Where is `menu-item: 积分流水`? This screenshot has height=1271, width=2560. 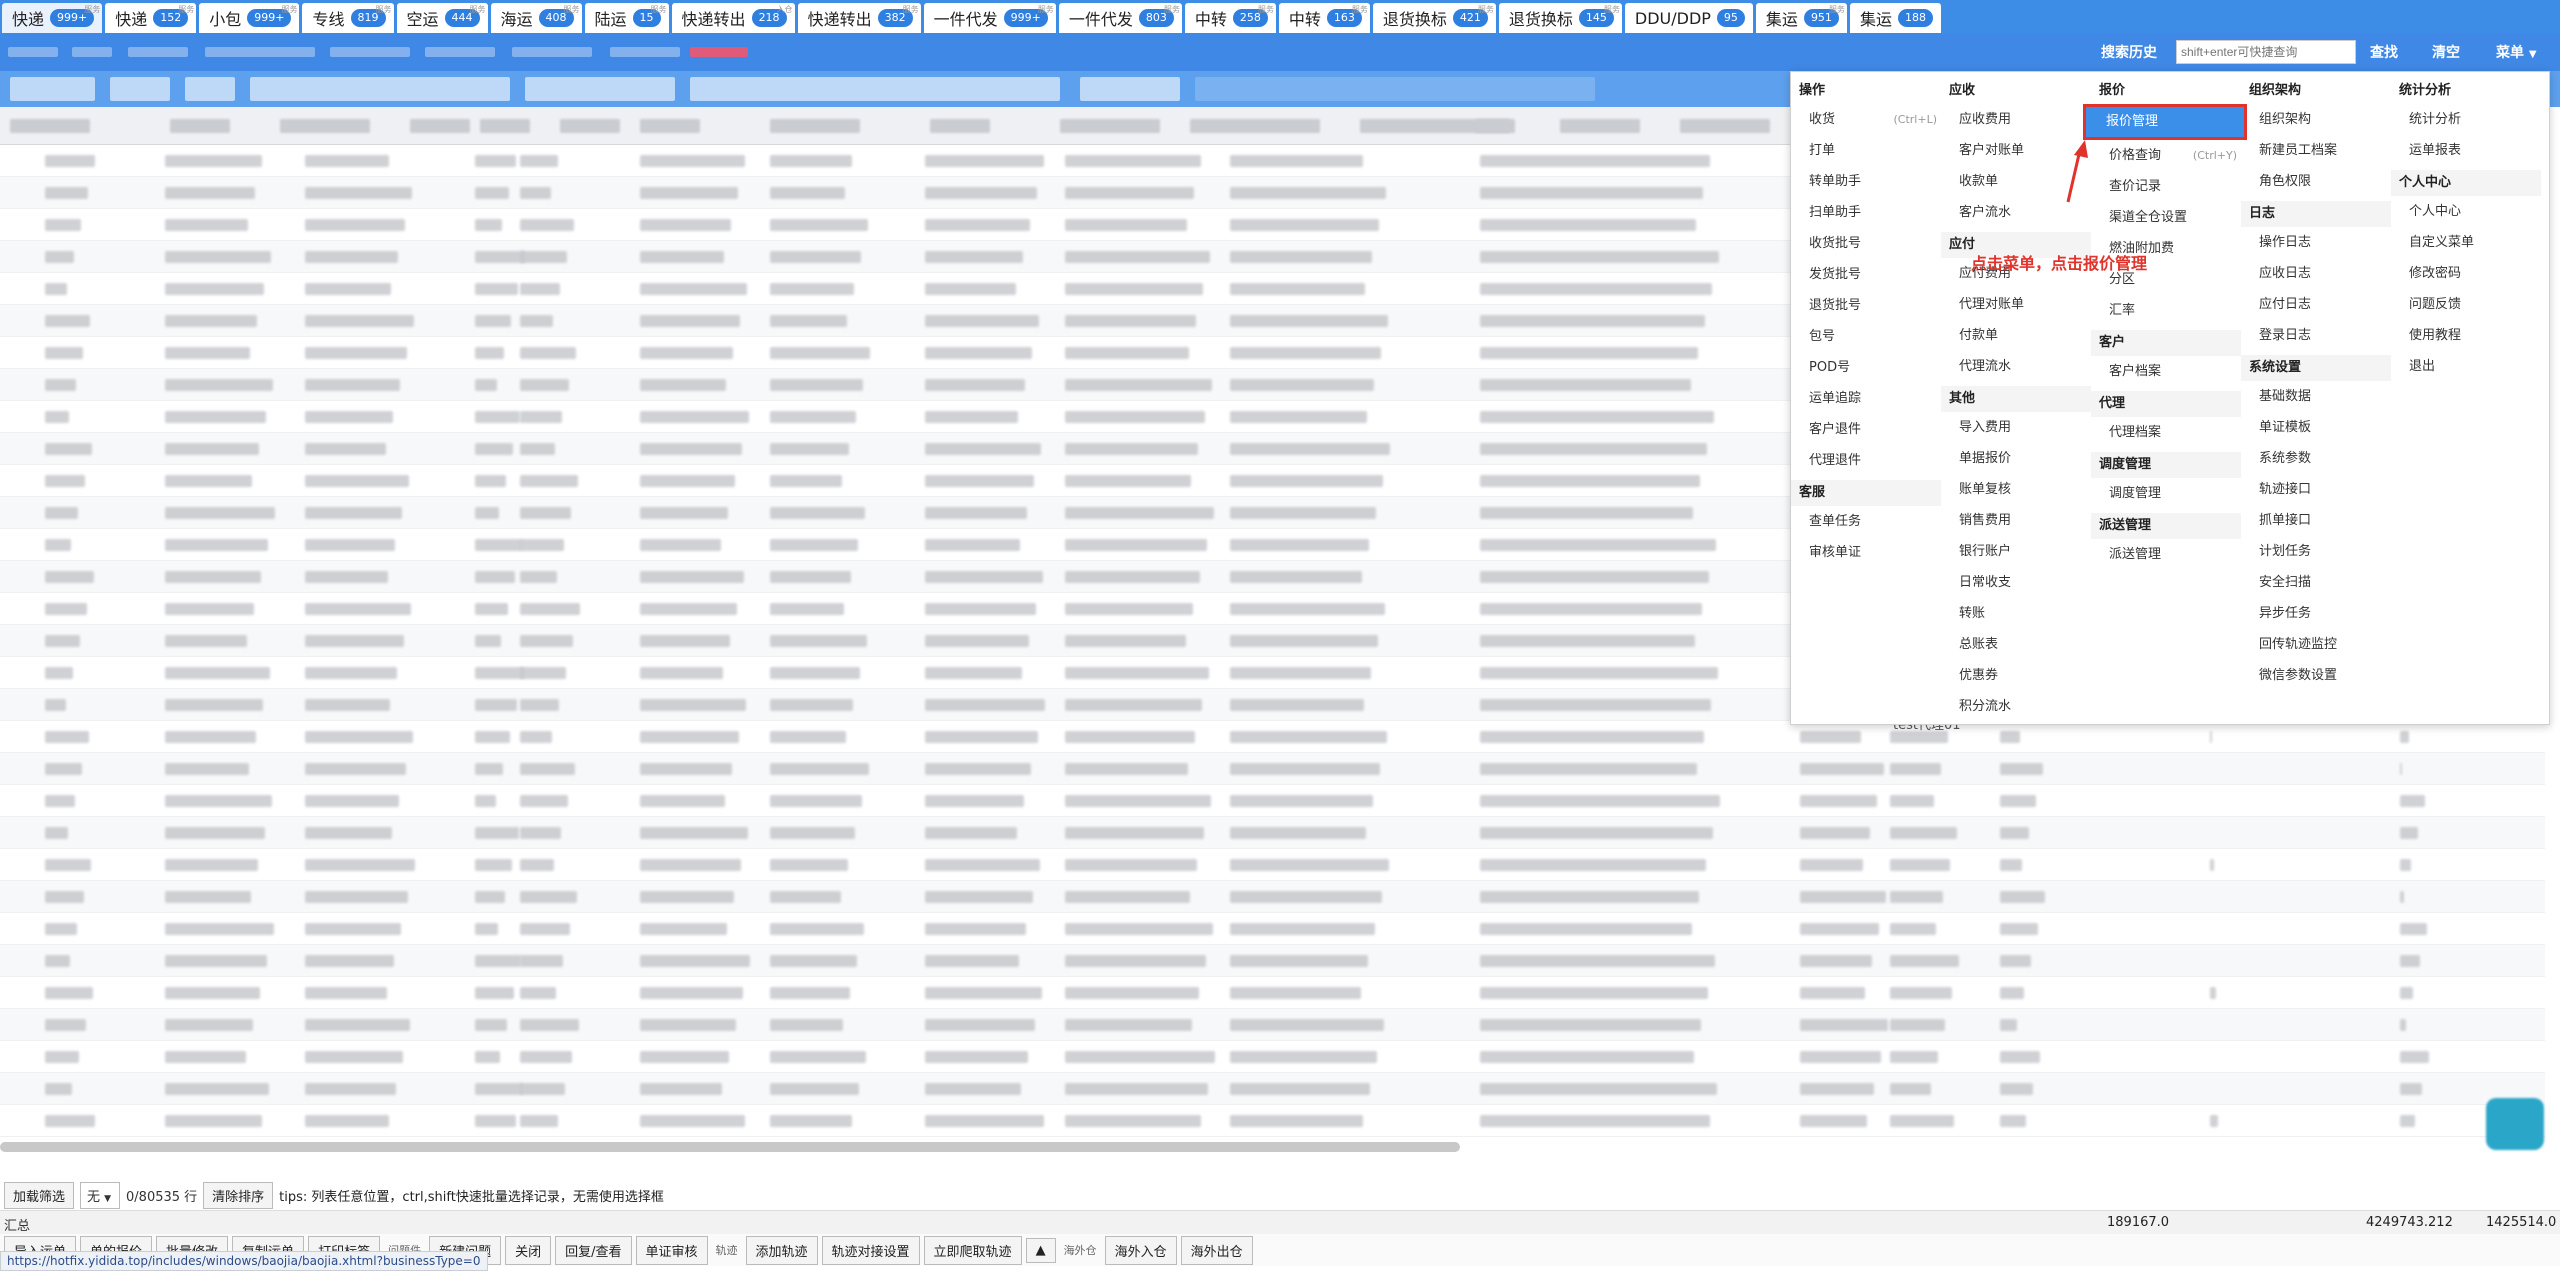 menu-item: 积分流水 is located at coordinates (2016, 706).